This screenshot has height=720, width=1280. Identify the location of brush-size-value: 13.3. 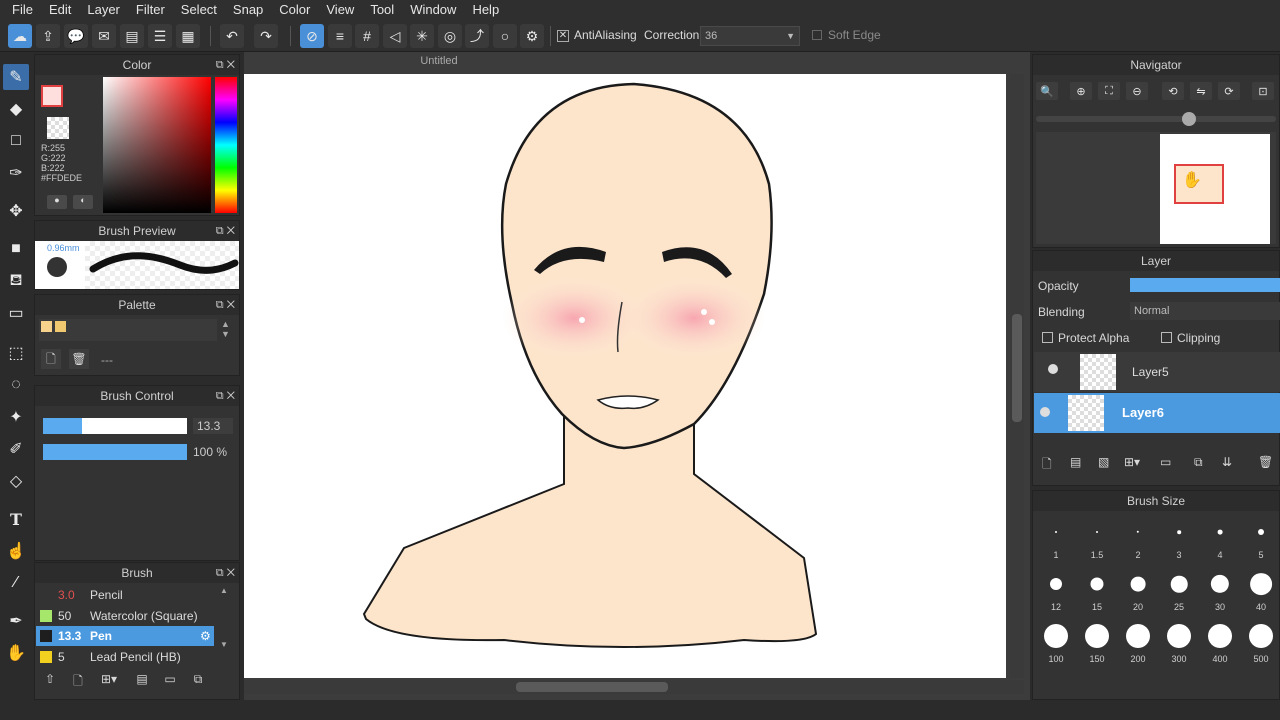
(213, 426).